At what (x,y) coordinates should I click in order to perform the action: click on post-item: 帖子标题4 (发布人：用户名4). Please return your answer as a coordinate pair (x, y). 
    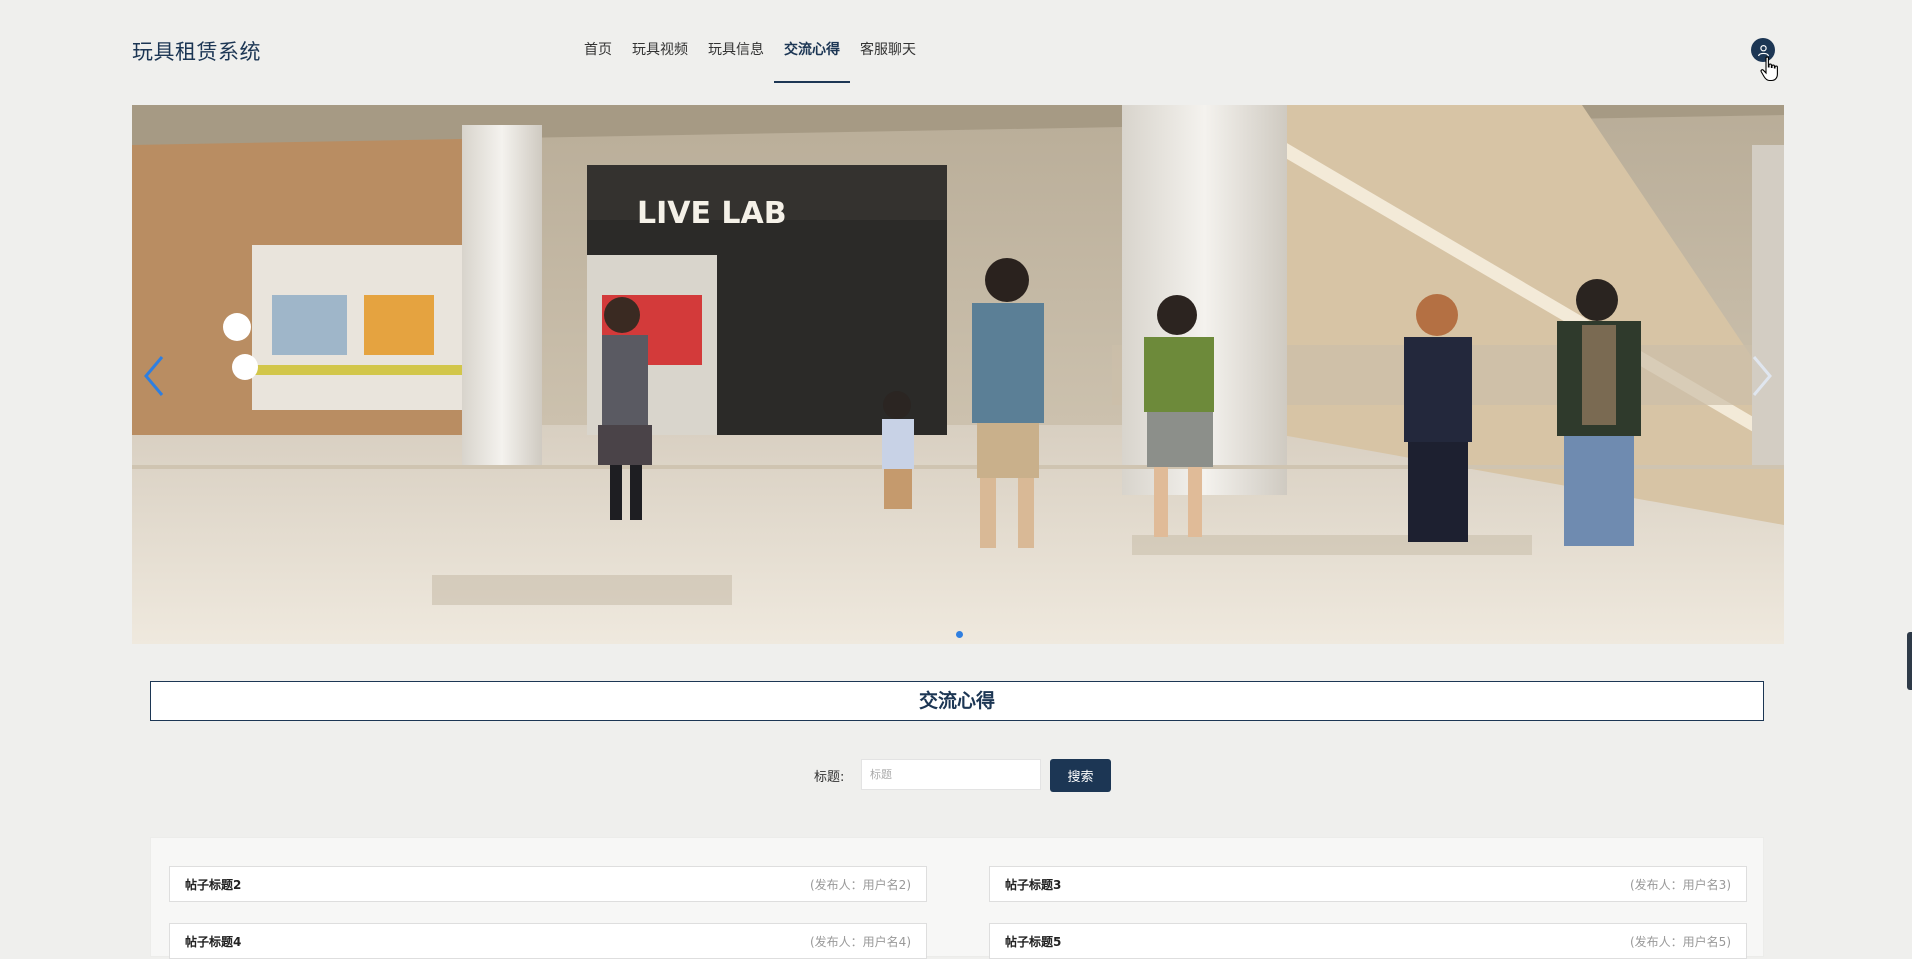
    Looking at the image, I should click on (548, 941).